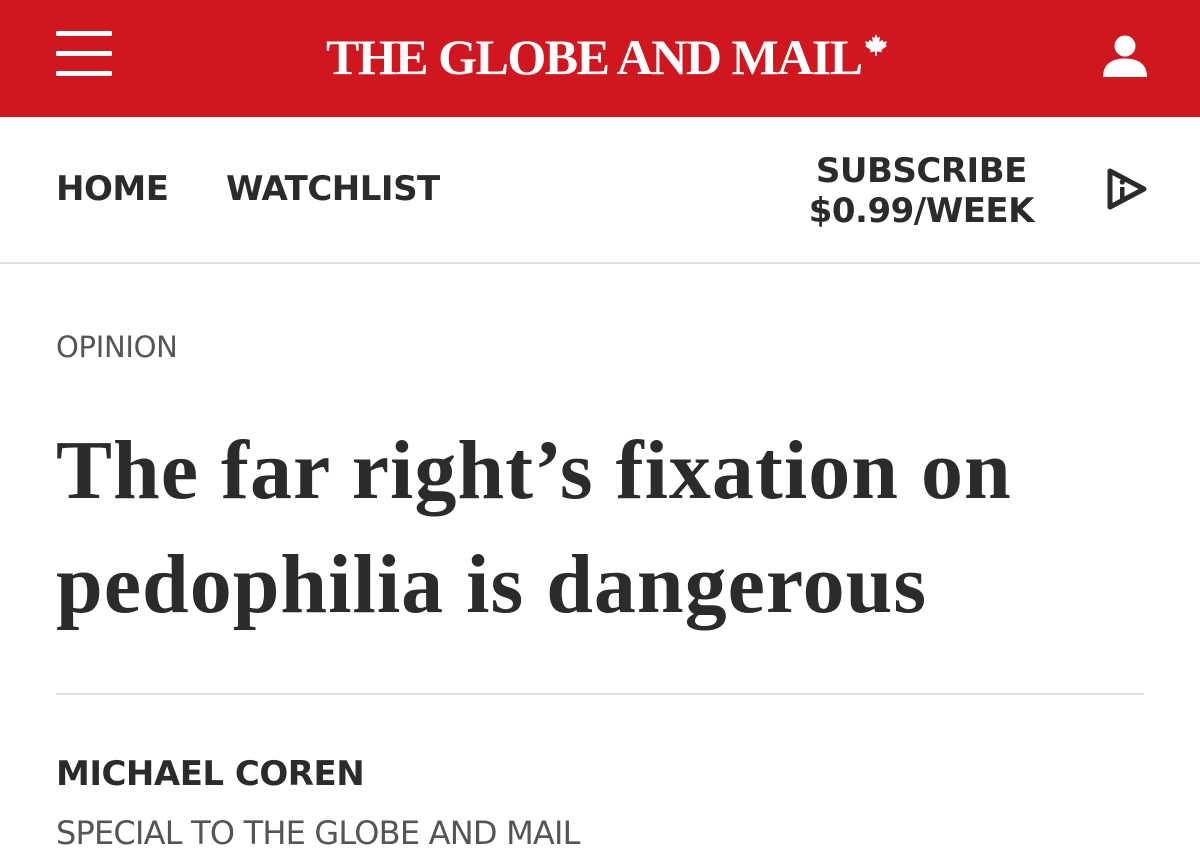  I want to click on maple-leaf-icon, so click(875, 45).